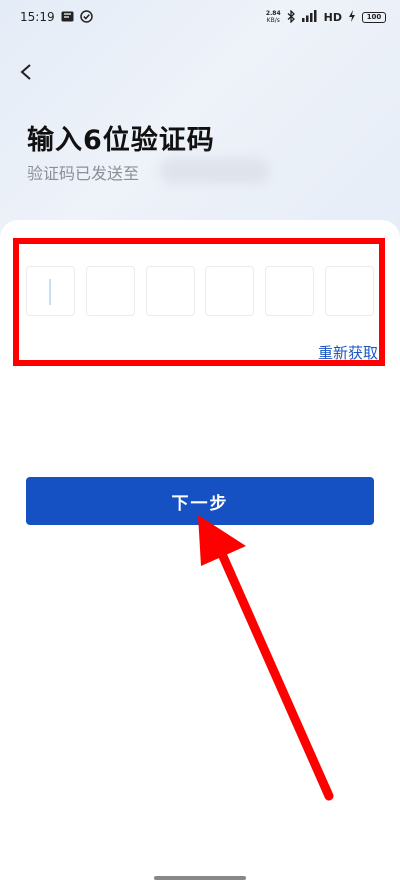 The height and width of the screenshot is (888, 400). I want to click on next-step-button: 下一步, so click(200, 501).